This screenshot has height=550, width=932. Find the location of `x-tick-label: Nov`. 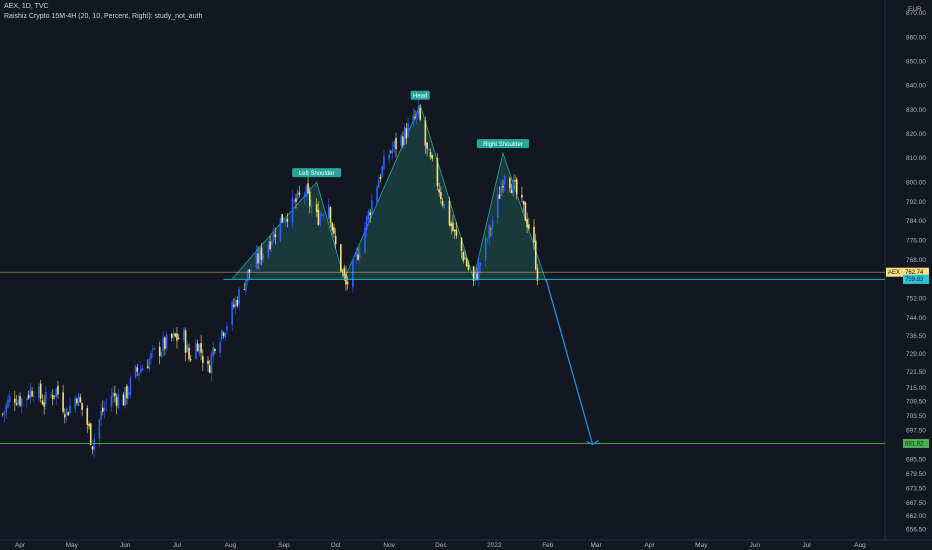

x-tick-label: Nov is located at coordinates (389, 545).